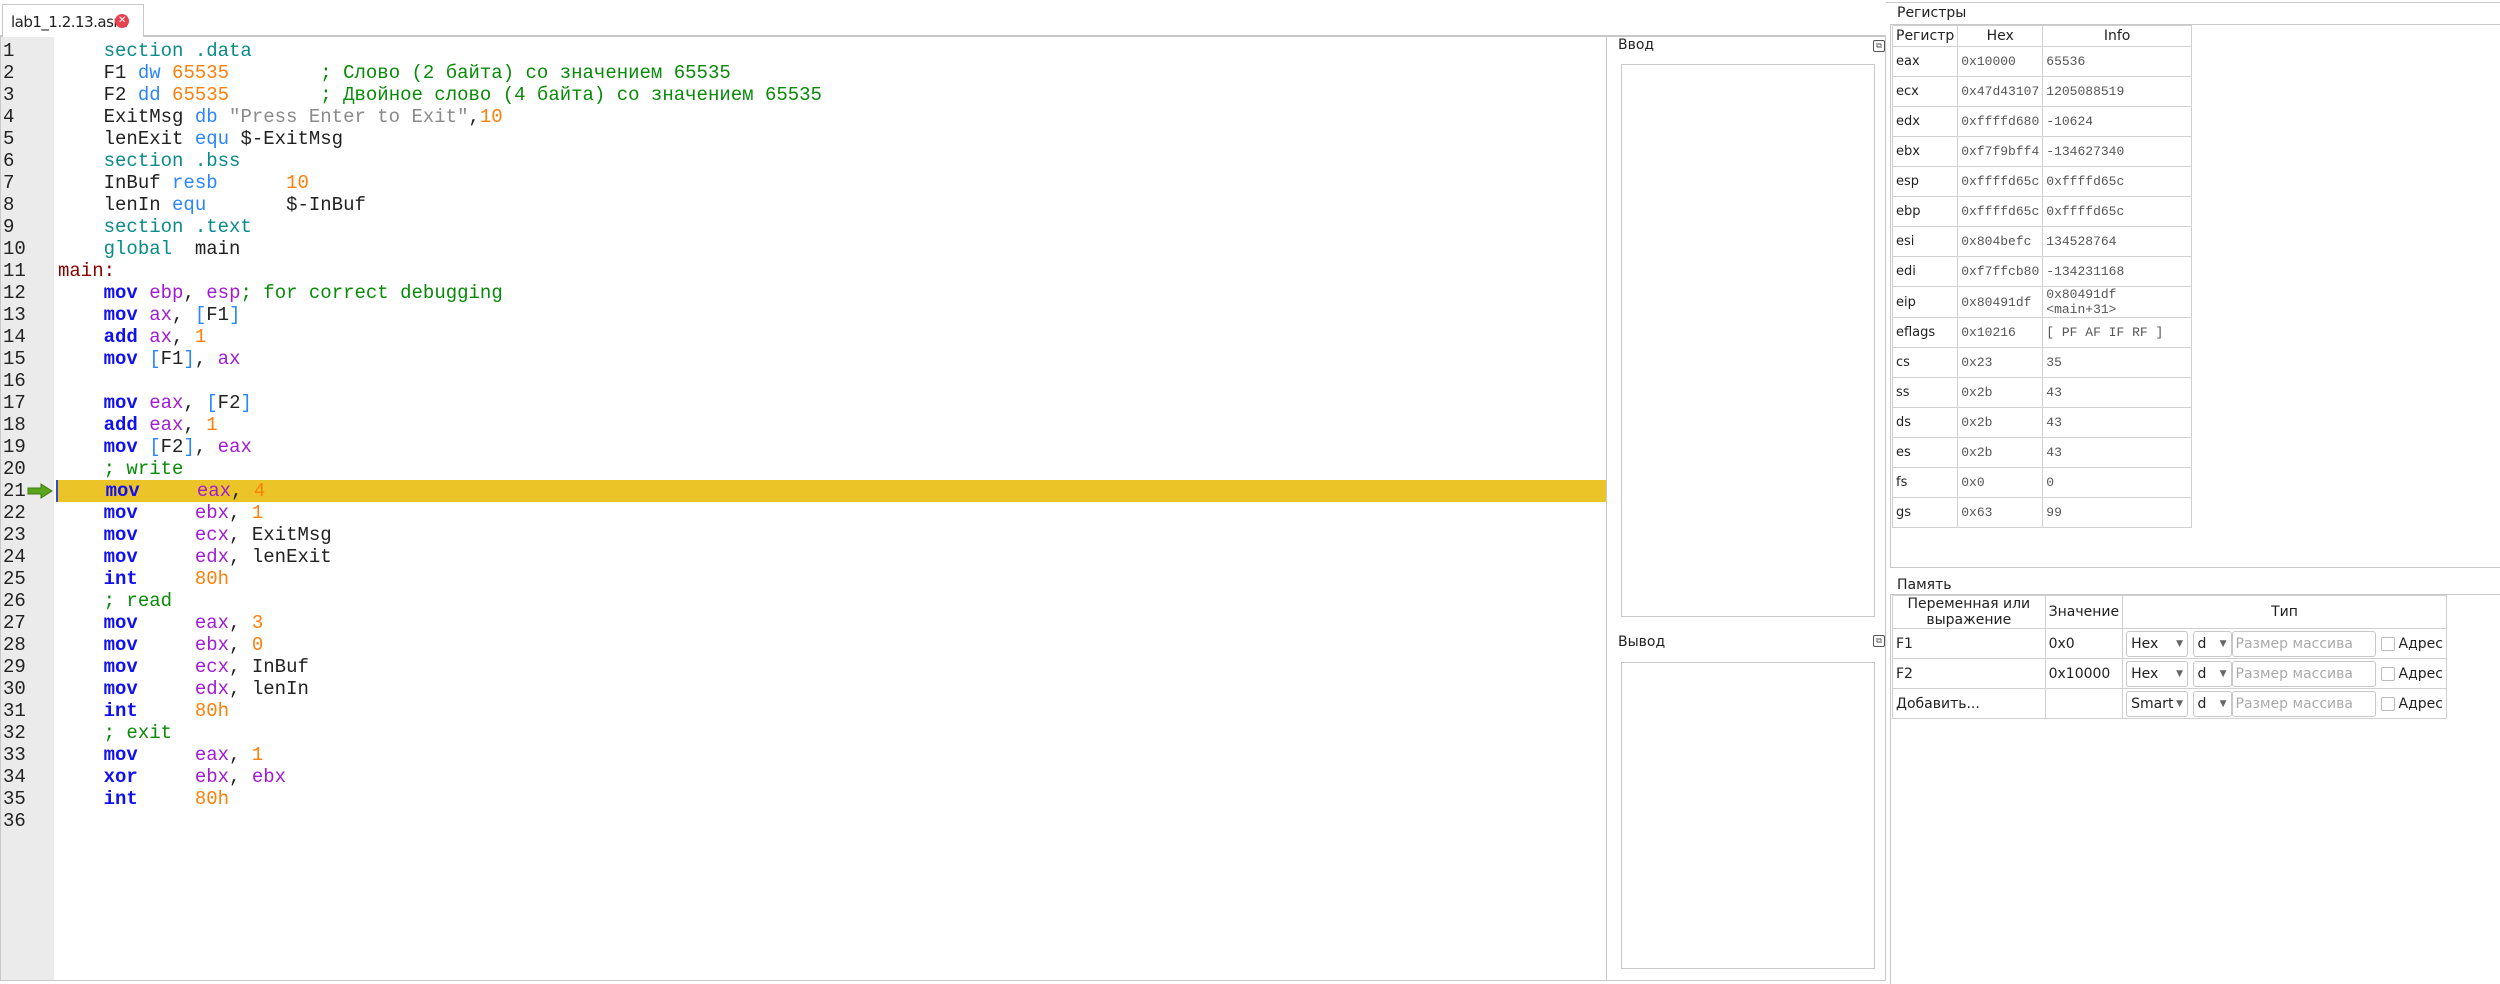 The image size is (2500, 984). I want to click on code-line: InBuf resb 10, so click(832, 183).